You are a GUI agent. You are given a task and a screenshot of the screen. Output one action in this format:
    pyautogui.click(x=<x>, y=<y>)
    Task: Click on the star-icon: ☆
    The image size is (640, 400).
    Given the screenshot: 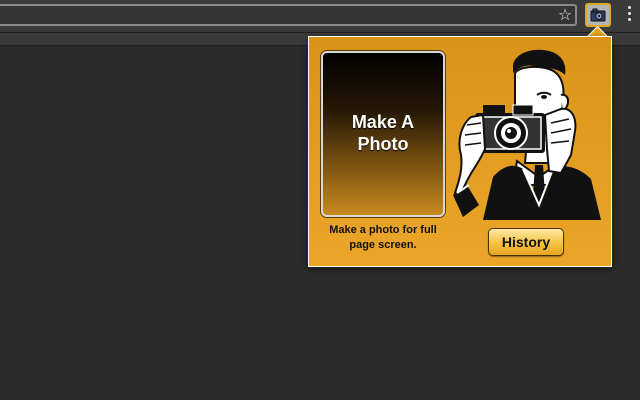 What is the action you would take?
    pyautogui.click(x=565, y=15)
    